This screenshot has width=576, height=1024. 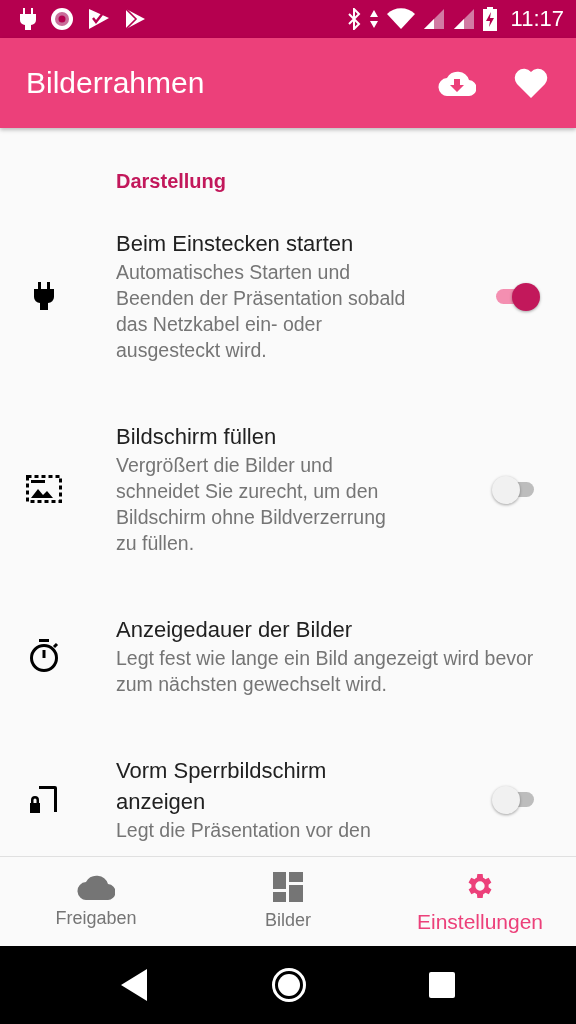 What do you see at coordinates (489, 19) in the screenshot?
I see `battery-charging-icon` at bounding box center [489, 19].